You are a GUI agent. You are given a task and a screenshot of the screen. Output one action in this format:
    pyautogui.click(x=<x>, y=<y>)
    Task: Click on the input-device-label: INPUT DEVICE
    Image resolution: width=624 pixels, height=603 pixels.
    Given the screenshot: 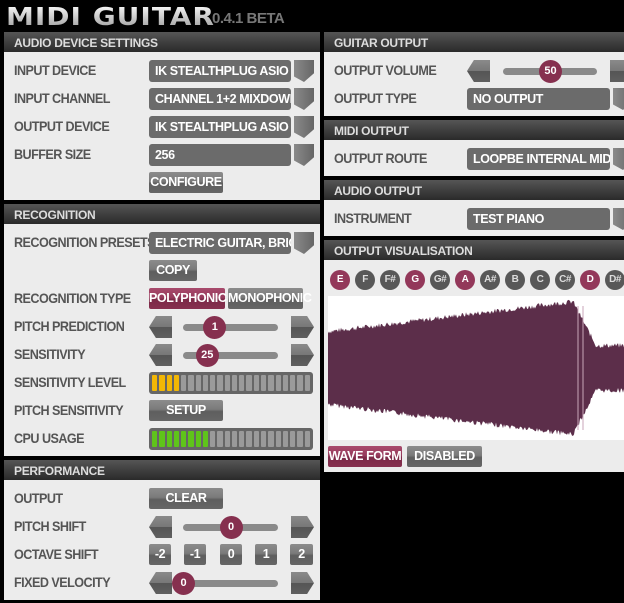 What is the action you would take?
    pyautogui.click(x=55, y=70)
    